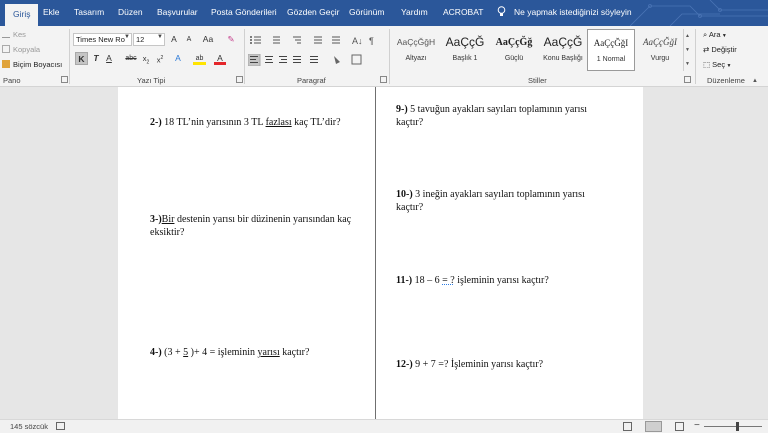  Describe the element at coordinates (268, 352) in the screenshot. I see `text-run: yarısı` at that location.